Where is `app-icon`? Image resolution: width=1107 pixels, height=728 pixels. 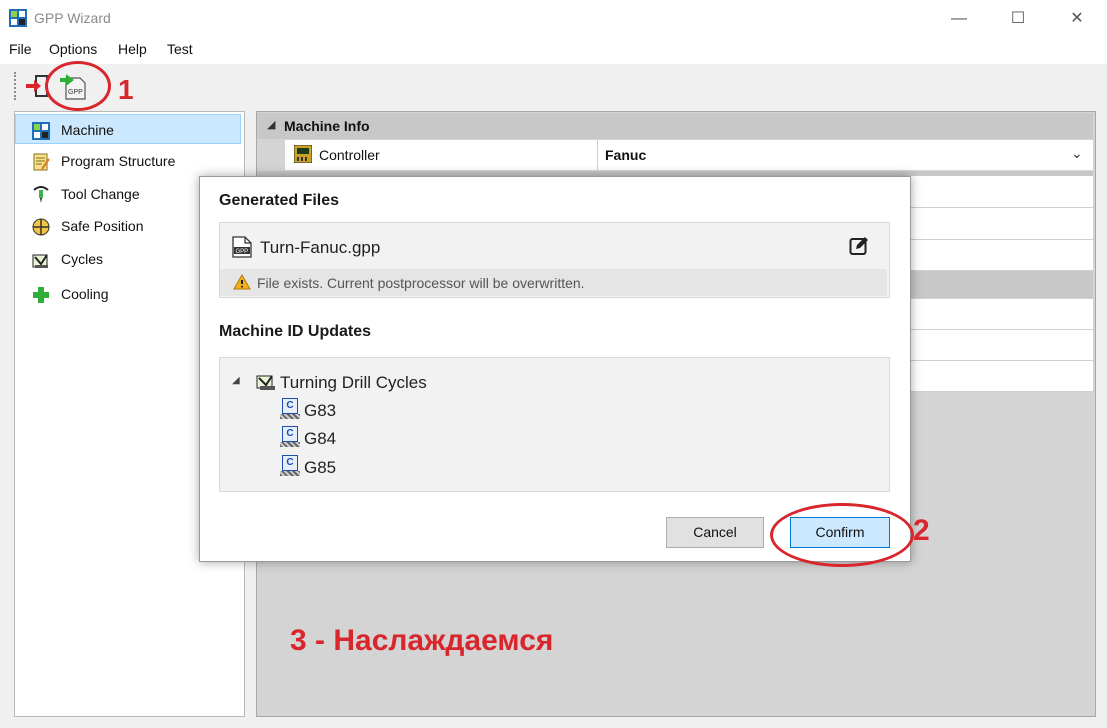
app-icon is located at coordinates (18, 18).